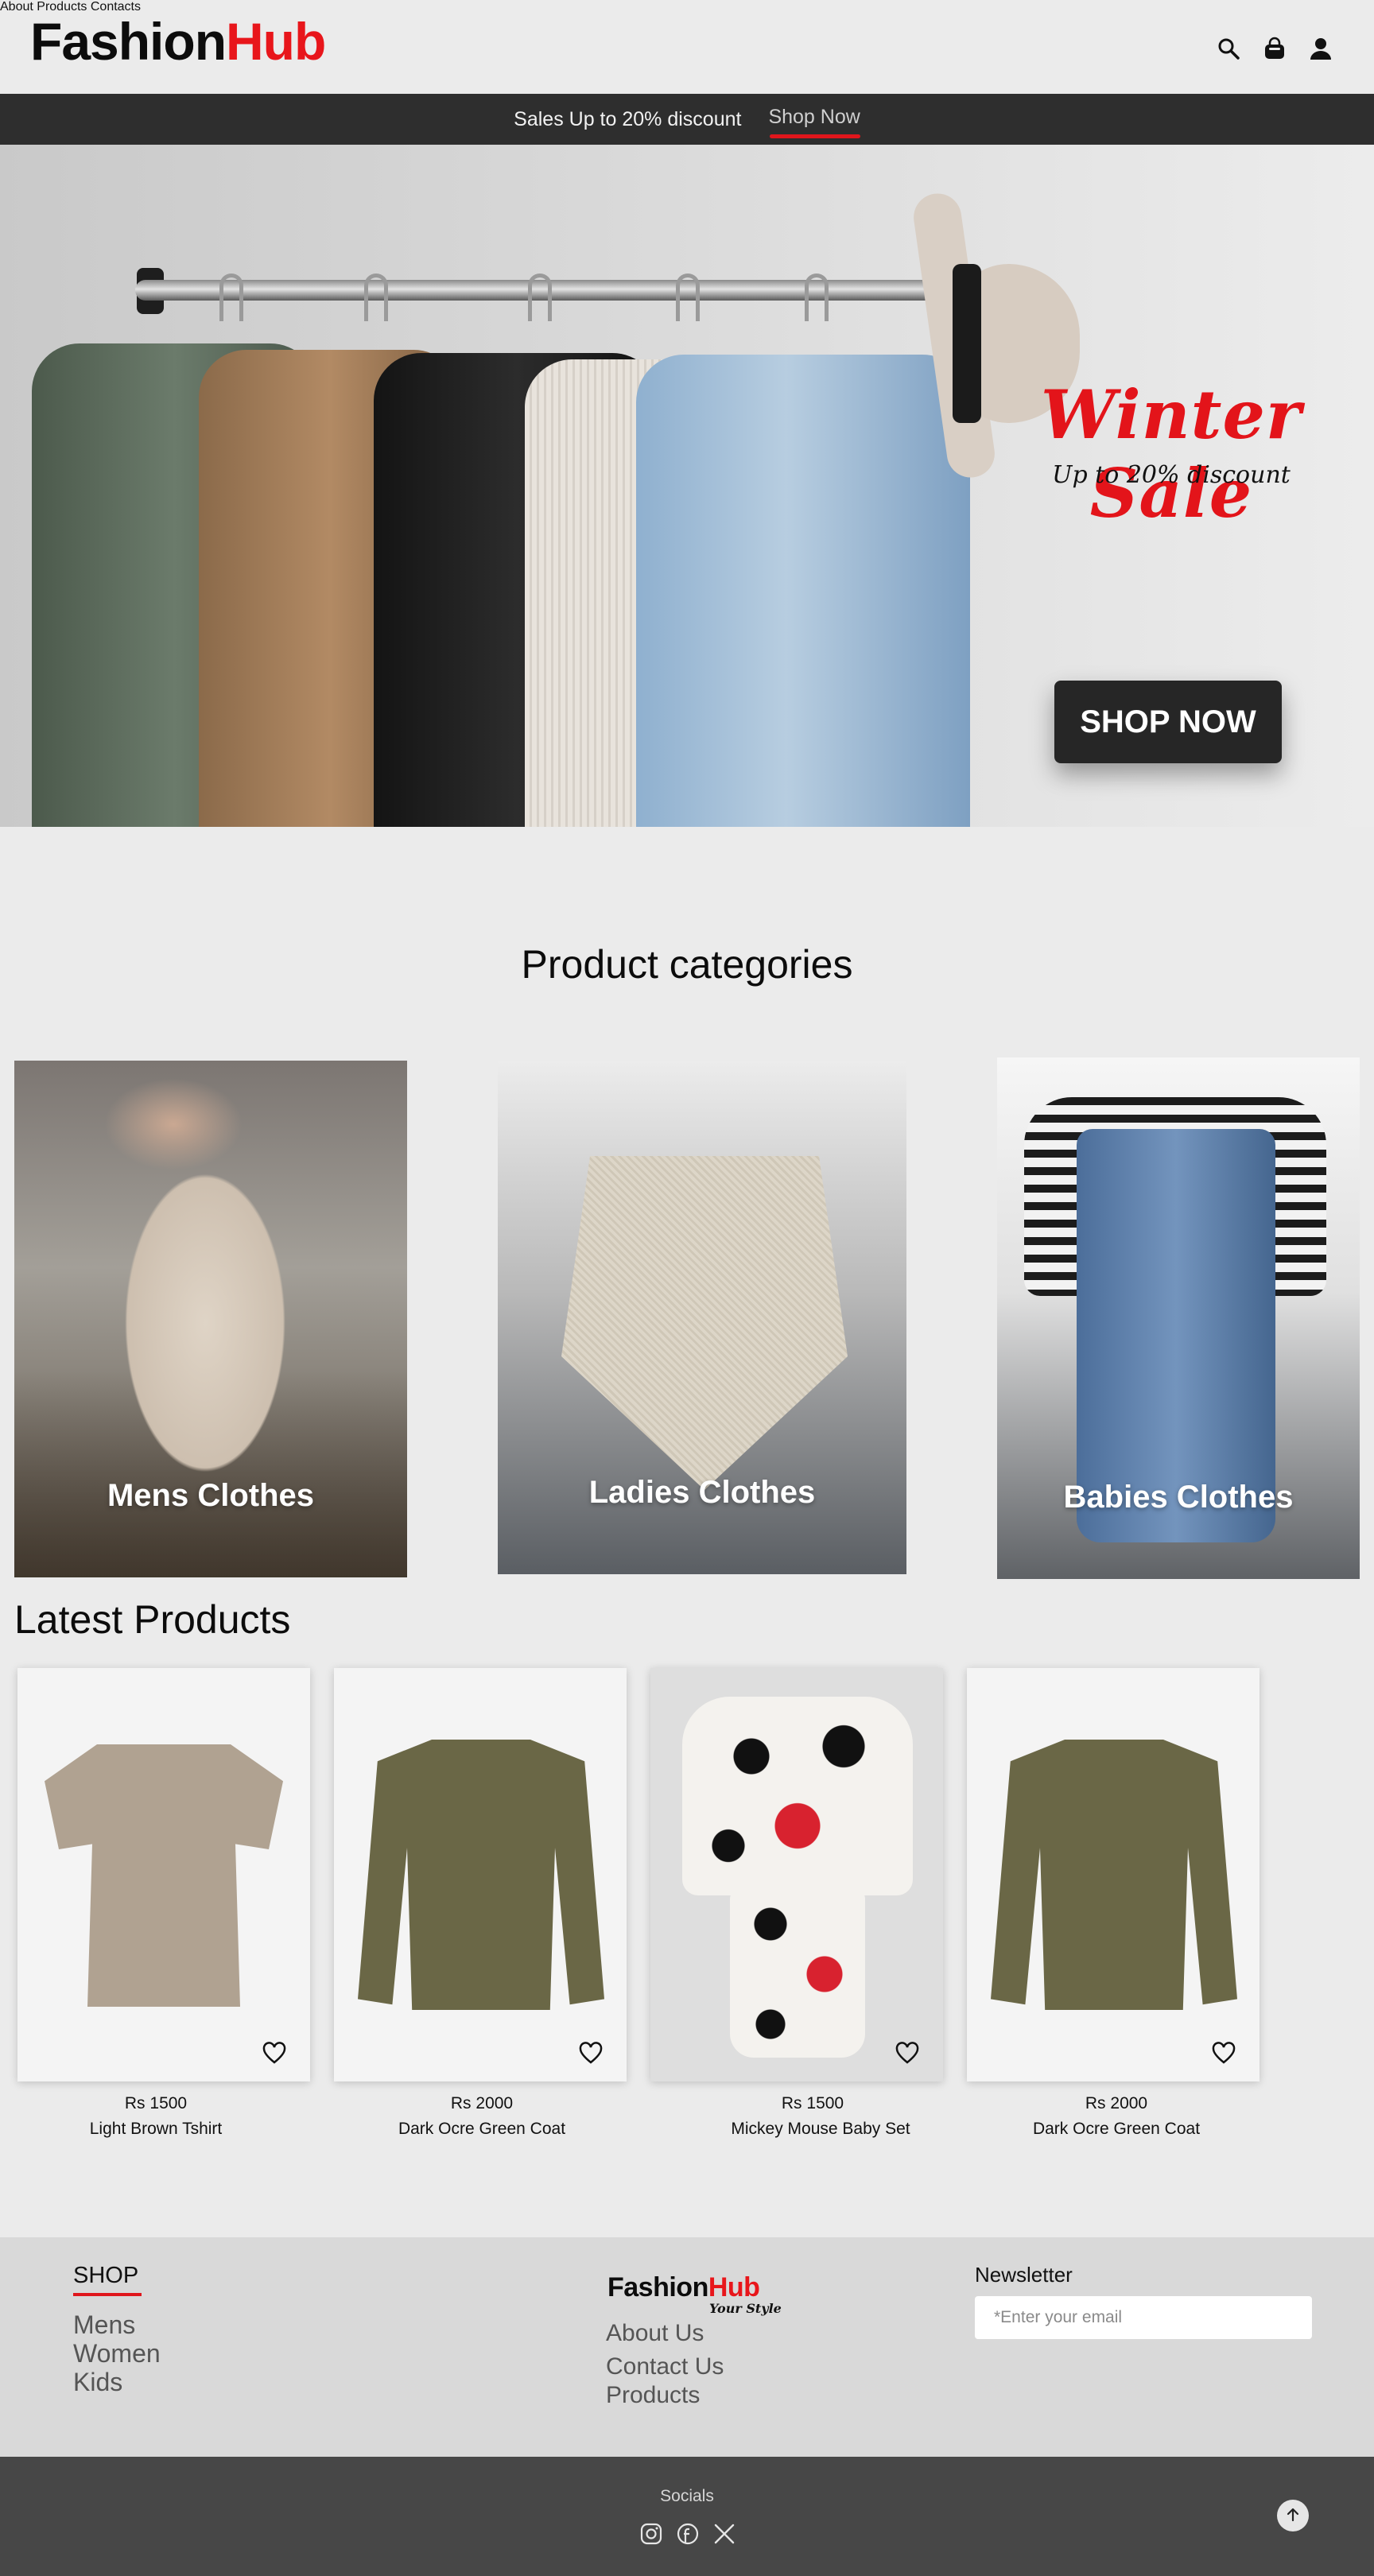  Describe the element at coordinates (745, 2309) in the screenshot. I see `footer-tagline: Your Style` at that location.